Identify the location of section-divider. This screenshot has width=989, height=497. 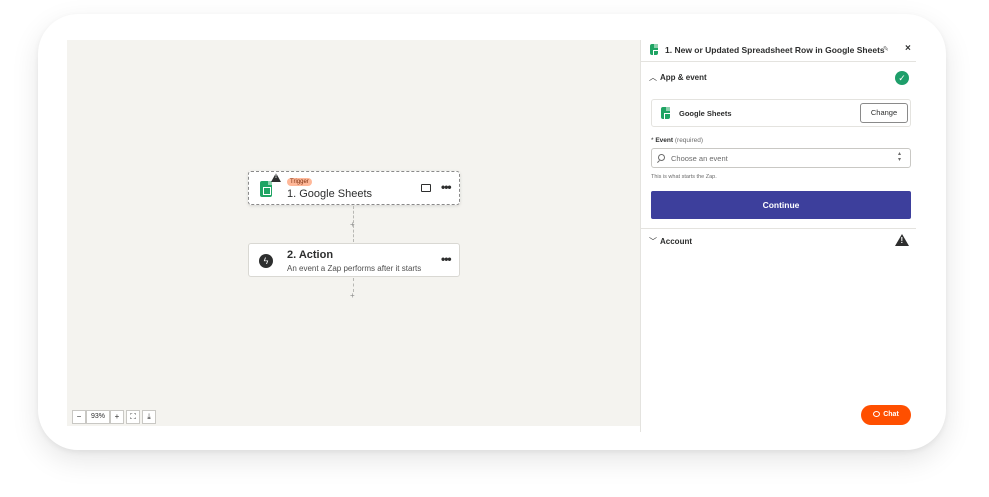
(778, 228).